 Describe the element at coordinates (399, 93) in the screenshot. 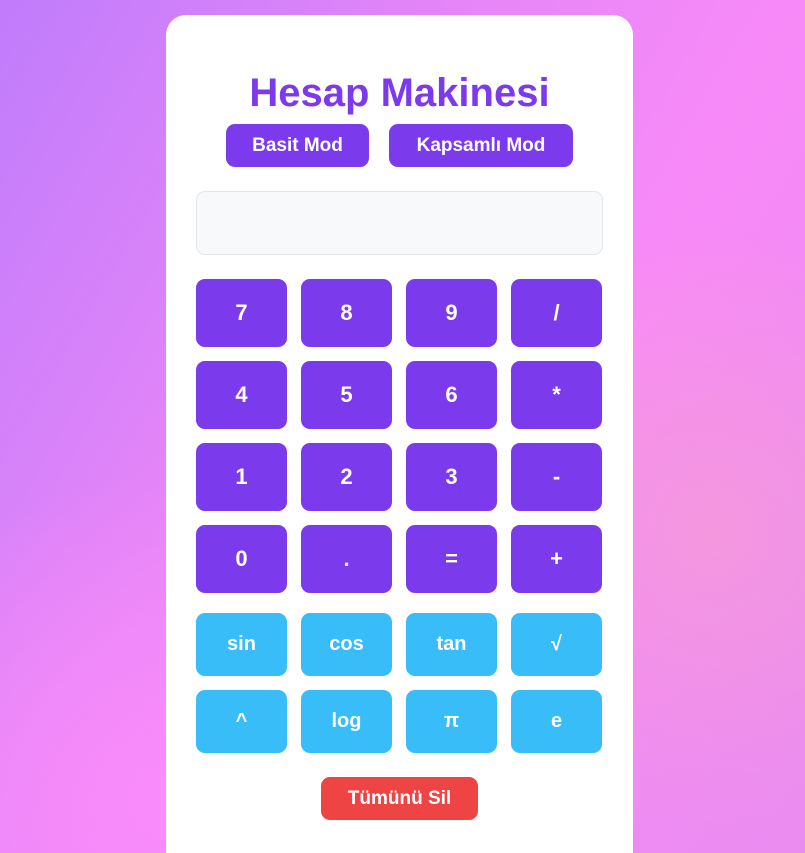

I see `page-title: Hesap Makinesi` at that location.